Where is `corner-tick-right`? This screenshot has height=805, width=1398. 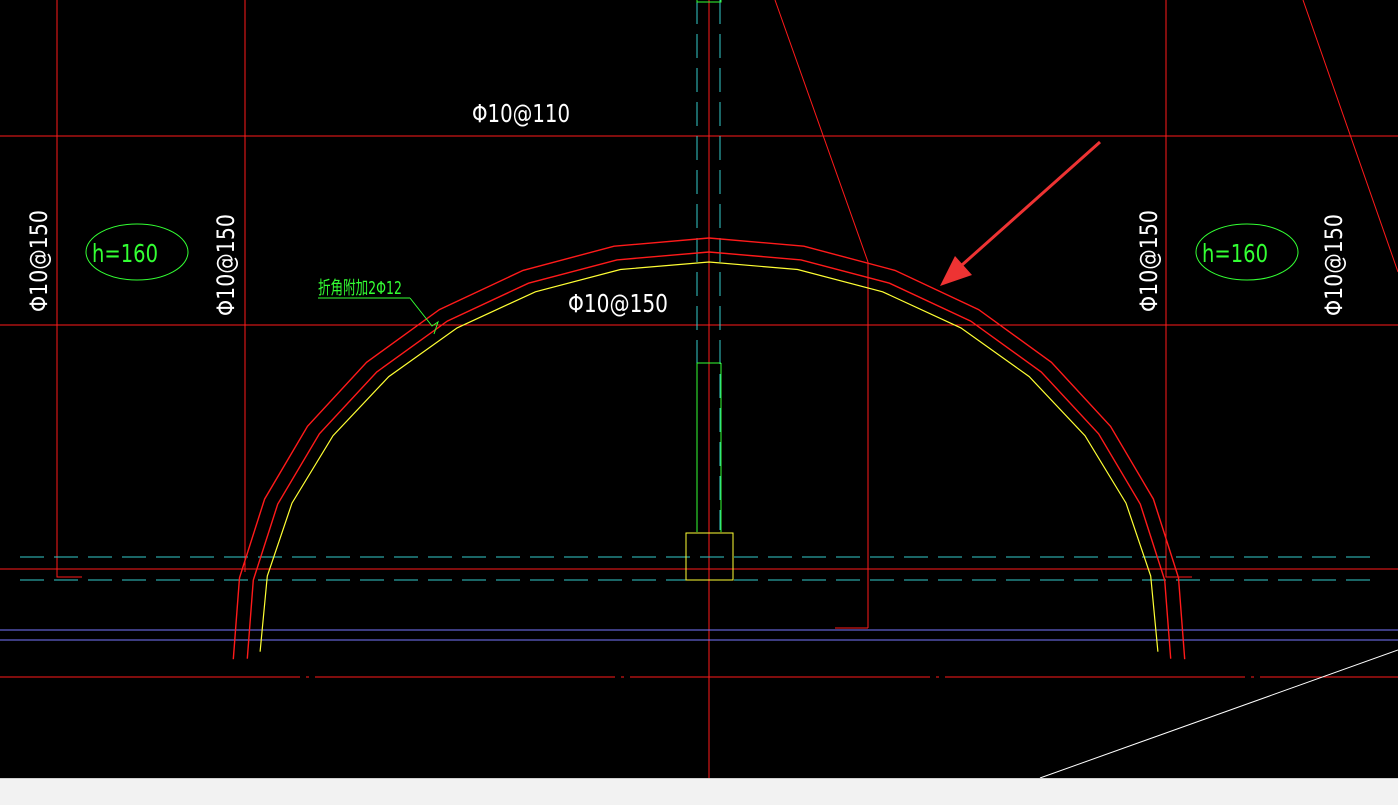 corner-tick-right is located at coordinates (1178, 573).